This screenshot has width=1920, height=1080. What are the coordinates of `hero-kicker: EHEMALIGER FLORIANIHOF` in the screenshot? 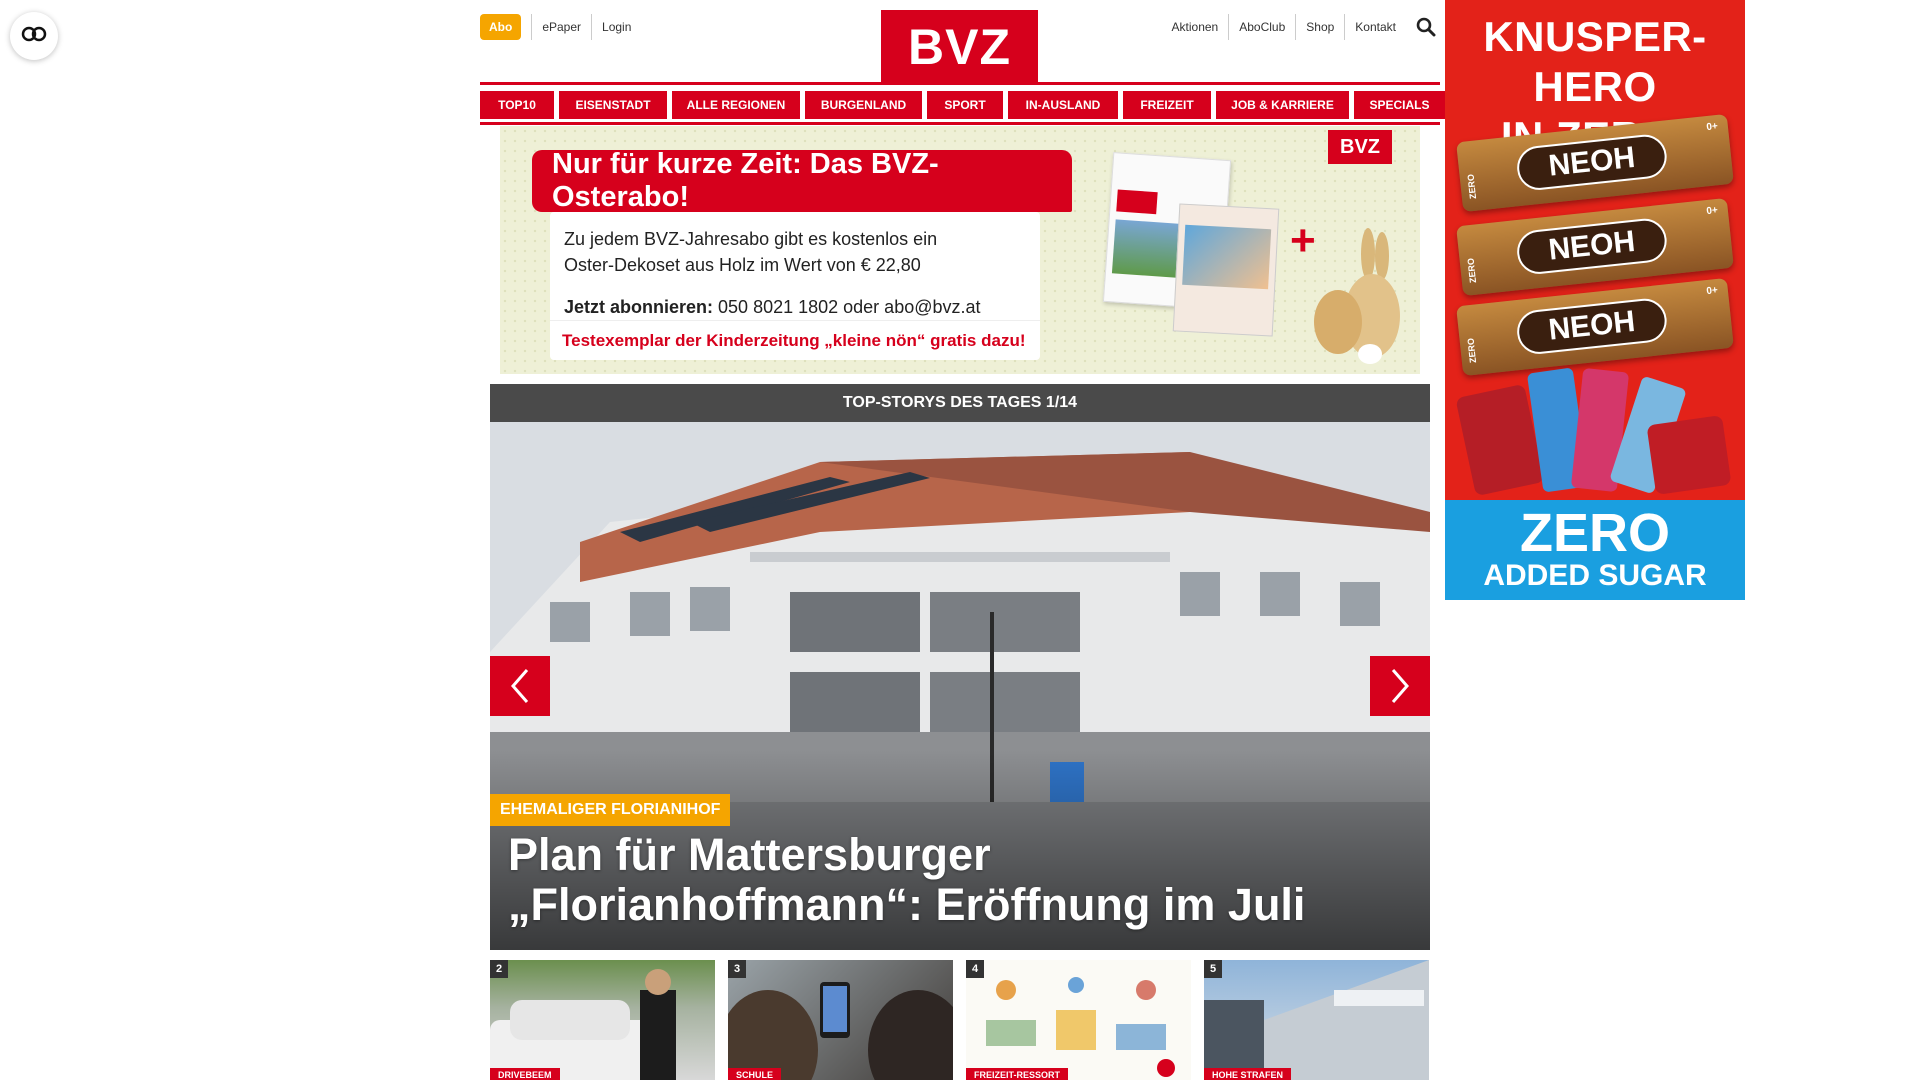 It's located at (610, 810).